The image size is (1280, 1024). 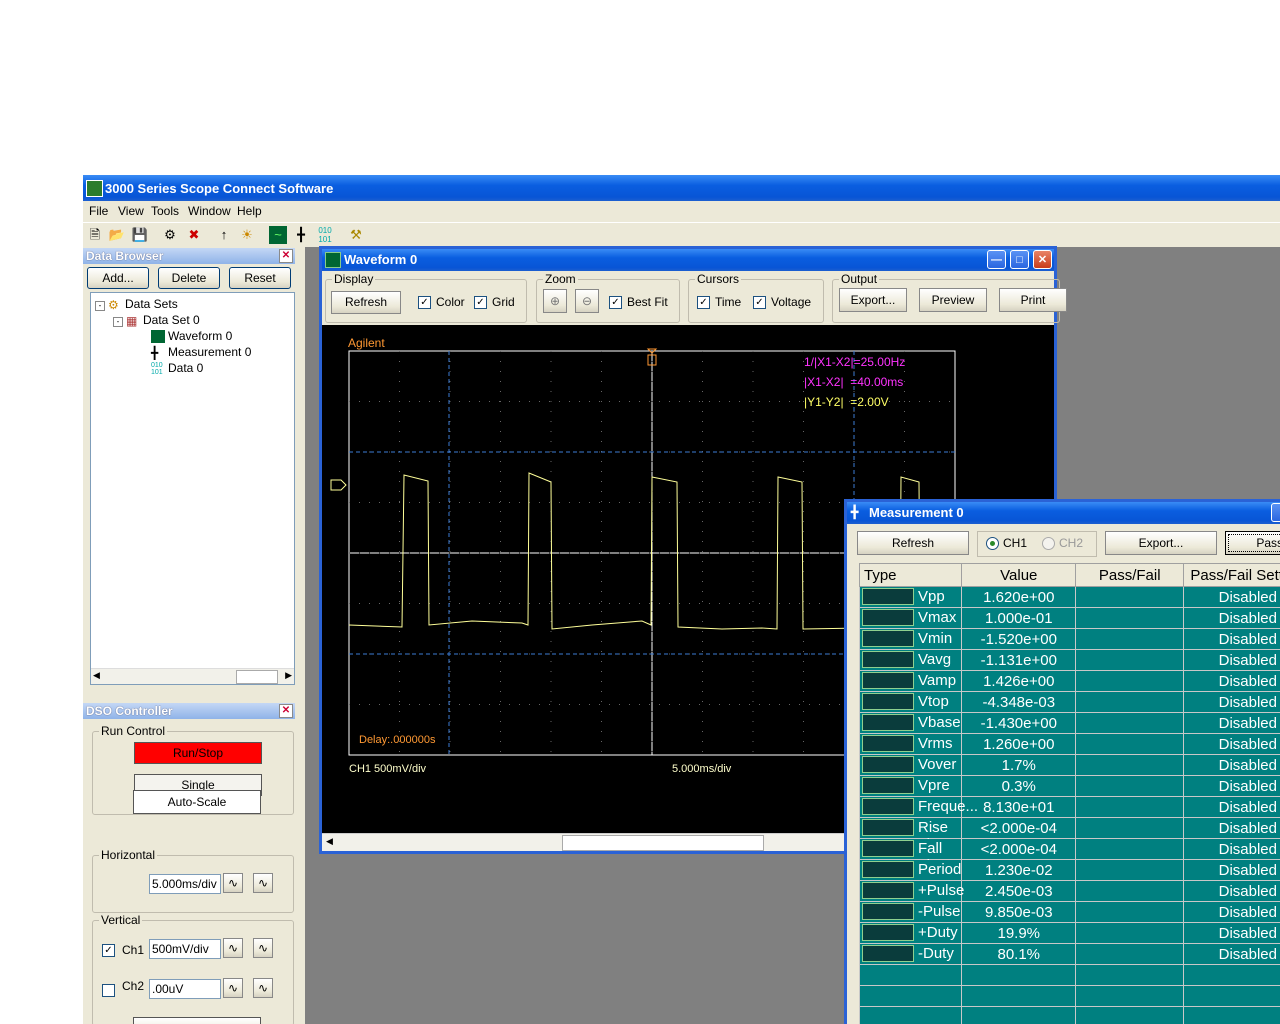 What do you see at coordinates (1069, 954) in the screenshot?
I see `table-row: -Duty 80.1% Disabled` at bounding box center [1069, 954].